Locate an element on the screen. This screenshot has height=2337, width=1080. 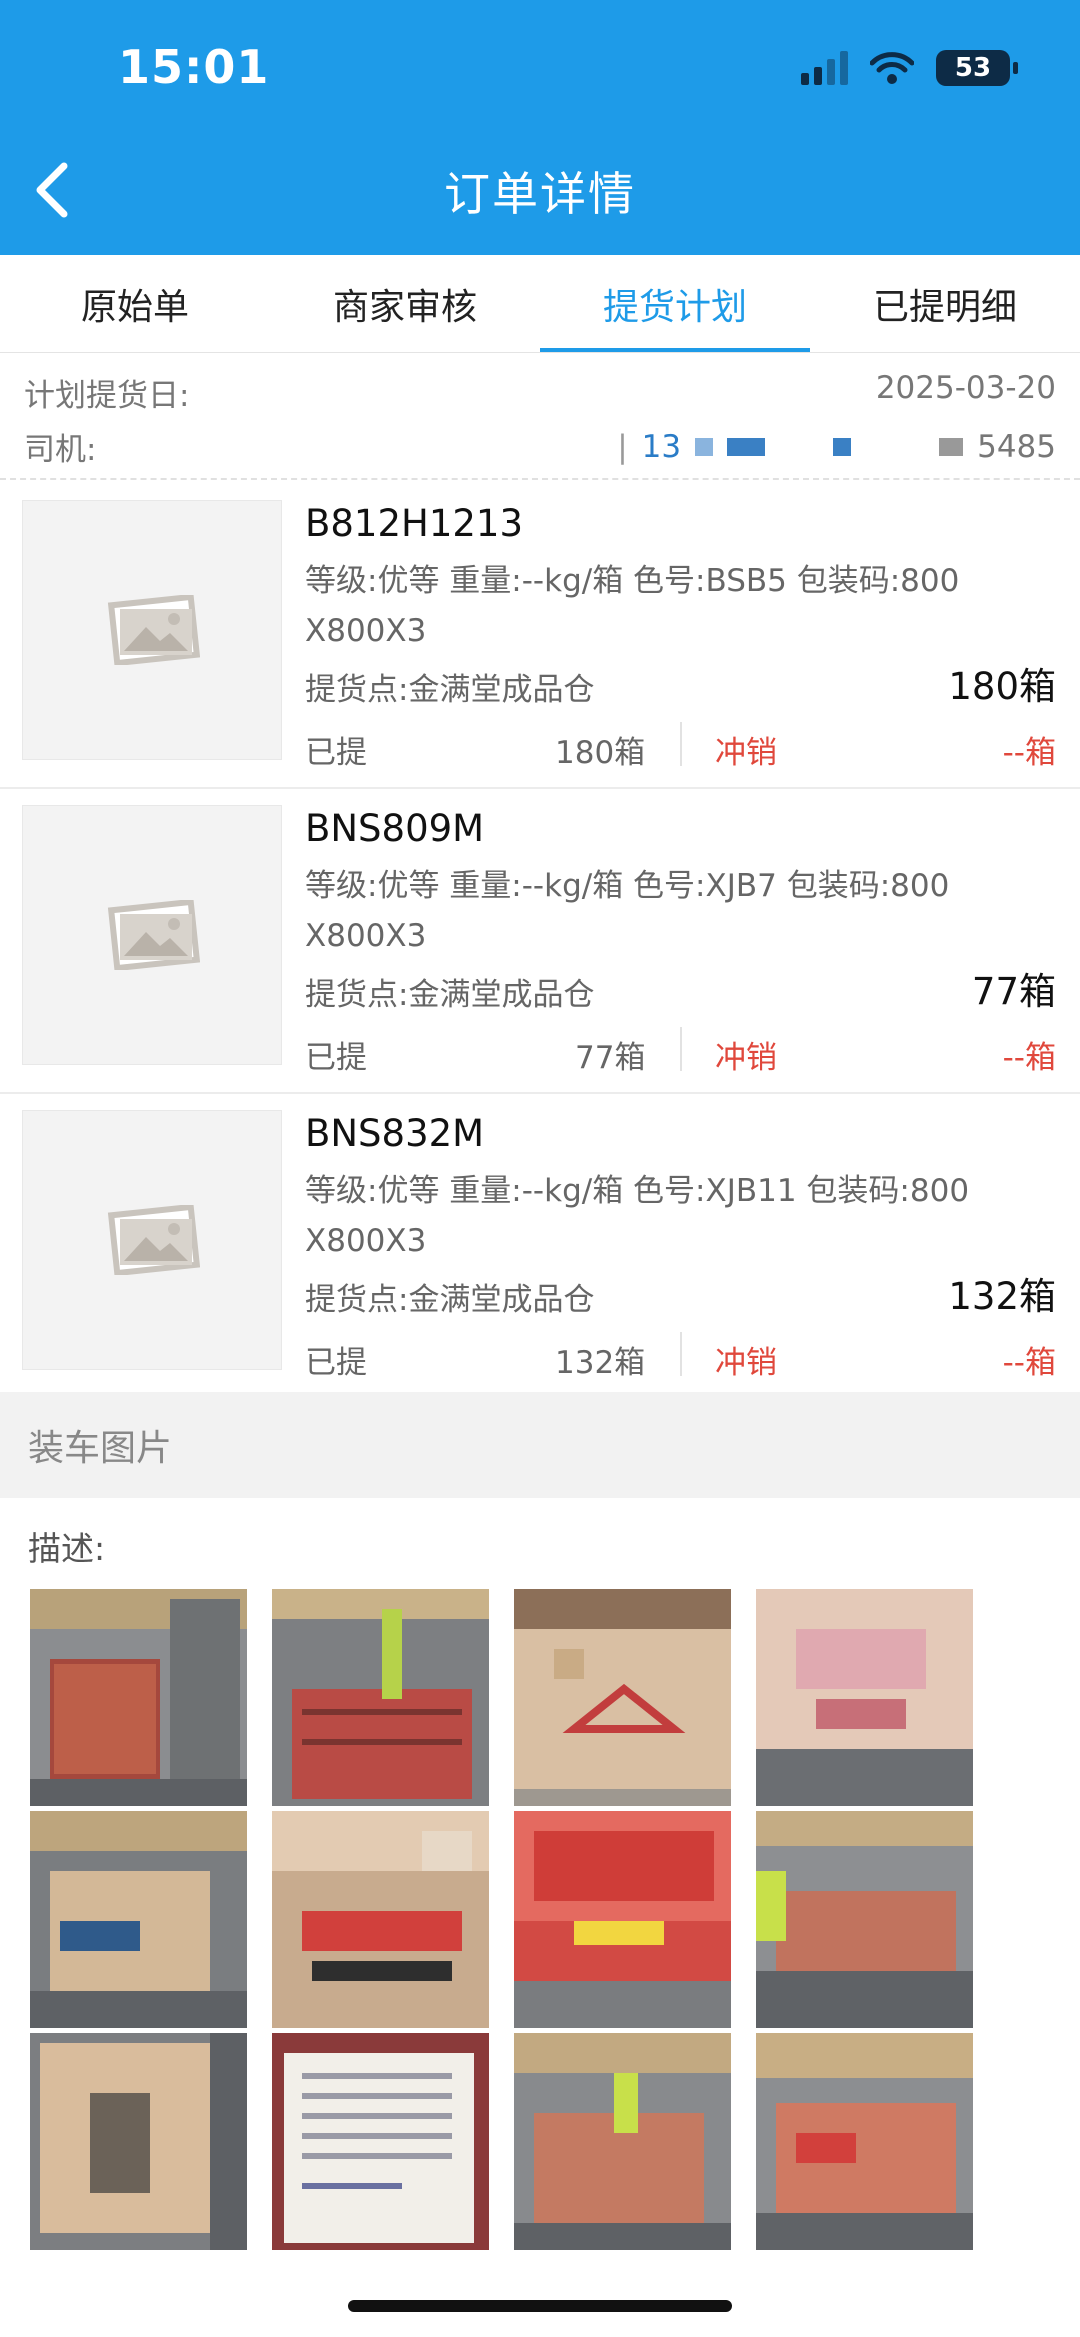
tab-pickup-plan: 提货计划 is located at coordinates (675, 303).